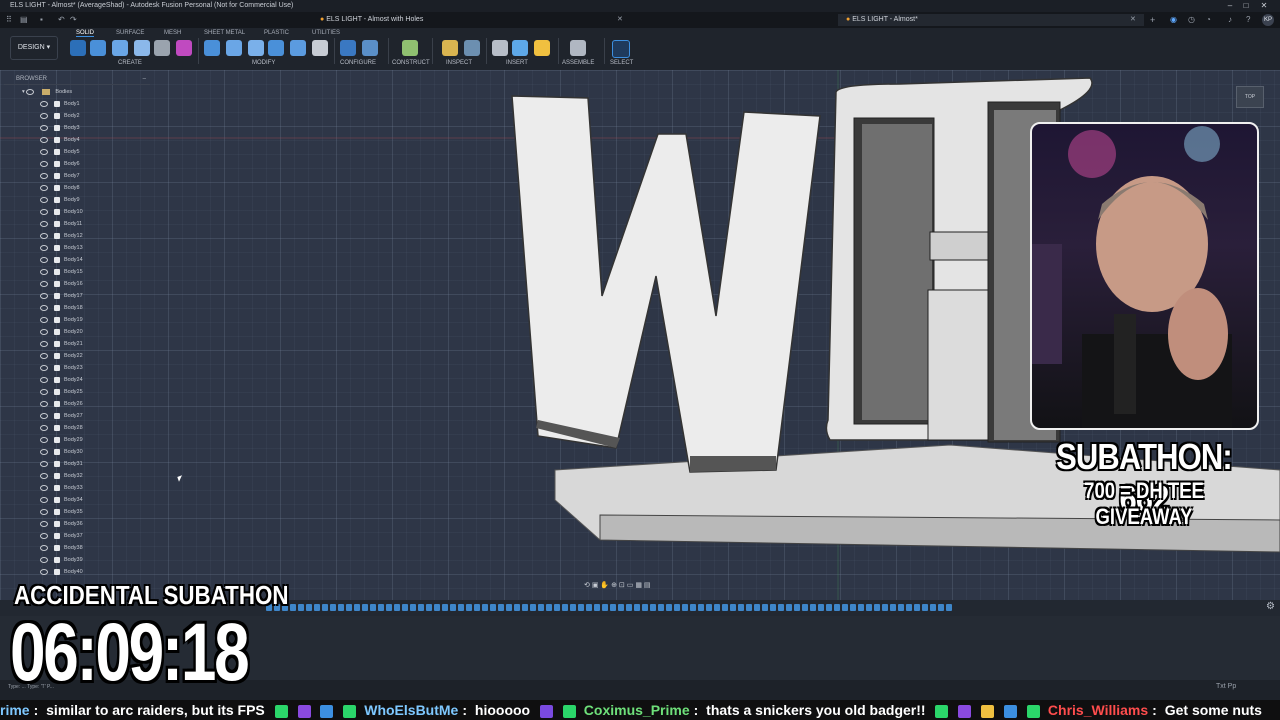  What do you see at coordinates (61, 296) in the screenshot?
I see `browser-body-item: Body17` at bounding box center [61, 296].